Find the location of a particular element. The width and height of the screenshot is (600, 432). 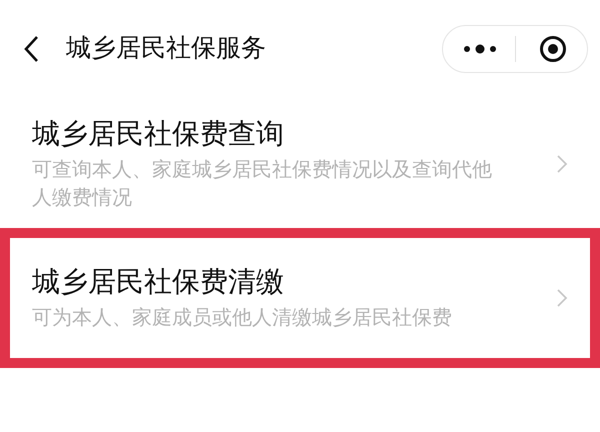

more-icon is located at coordinates (480, 49).